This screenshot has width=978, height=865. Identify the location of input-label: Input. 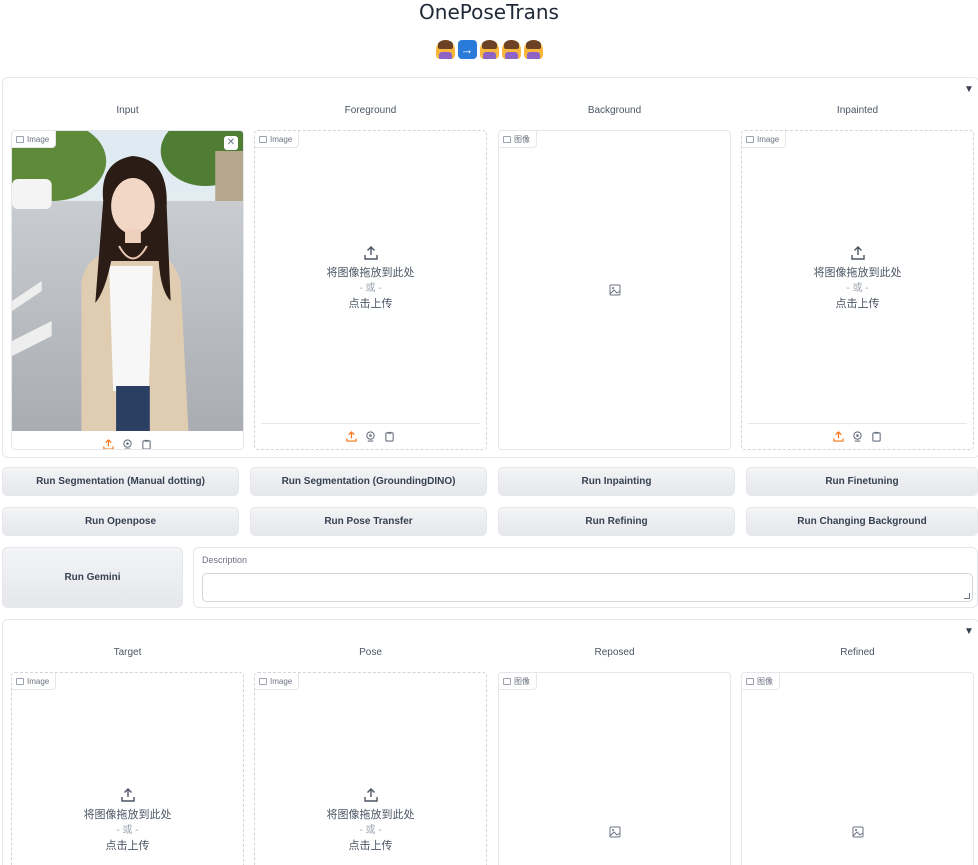
(127, 110).